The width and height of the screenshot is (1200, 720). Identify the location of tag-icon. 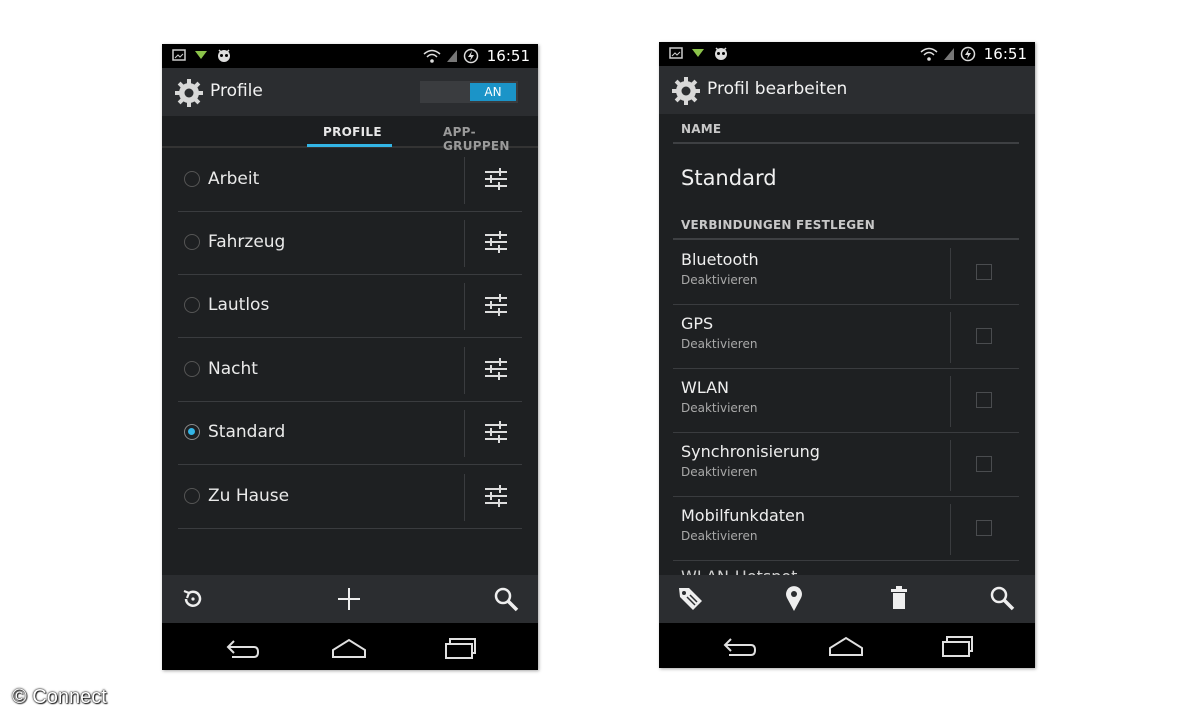
(690, 598).